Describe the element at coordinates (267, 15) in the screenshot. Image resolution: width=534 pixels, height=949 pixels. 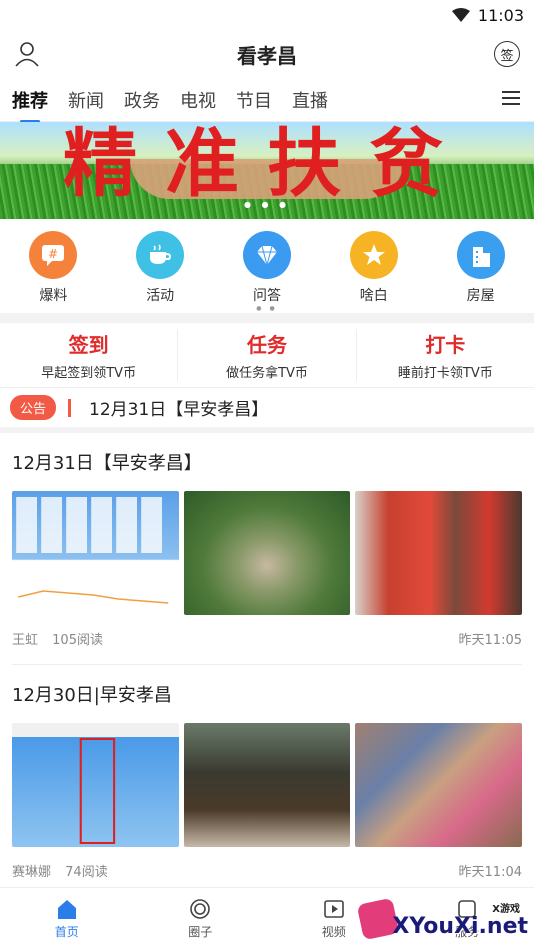
I see `status-bar: 11:03` at that location.